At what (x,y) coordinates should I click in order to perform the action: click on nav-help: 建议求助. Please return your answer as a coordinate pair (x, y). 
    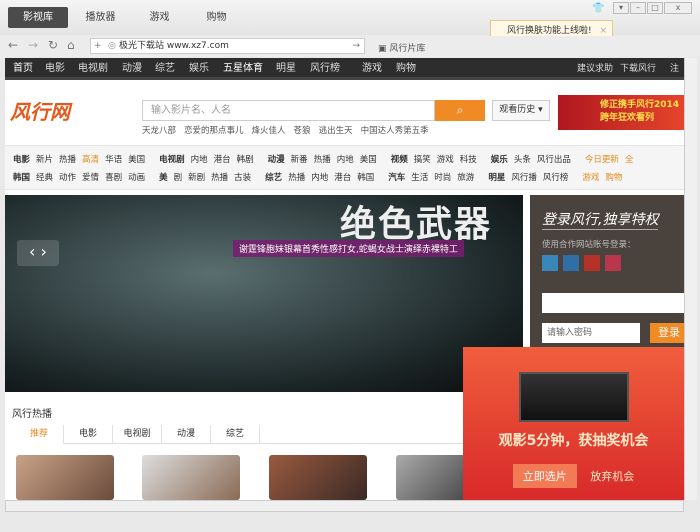
    Looking at the image, I should click on (595, 69).